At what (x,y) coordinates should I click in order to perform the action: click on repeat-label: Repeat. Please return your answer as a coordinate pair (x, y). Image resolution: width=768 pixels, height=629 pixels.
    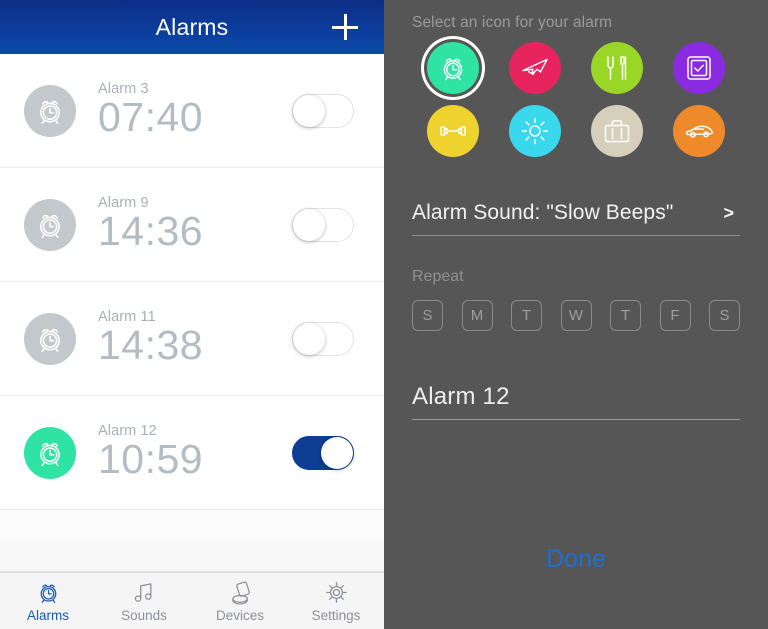
    Looking at the image, I should click on (438, 276).